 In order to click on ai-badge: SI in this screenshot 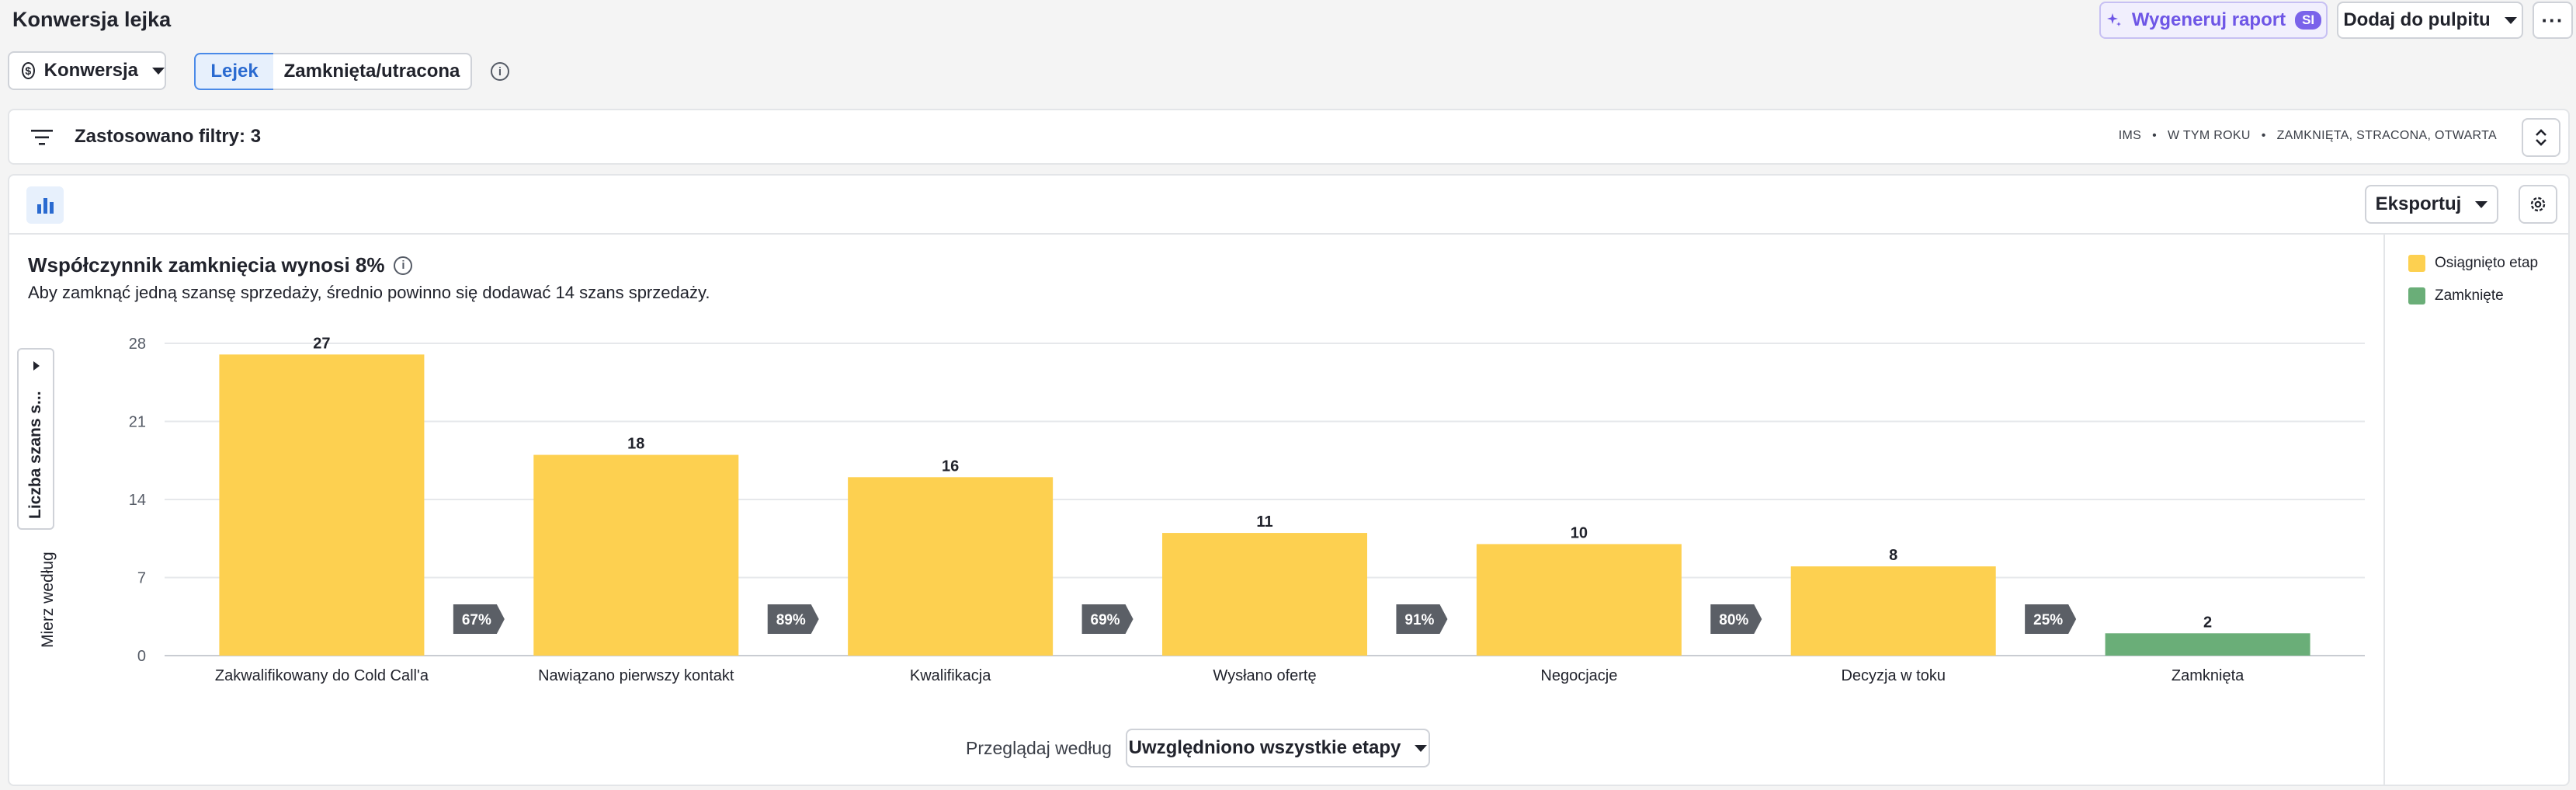, I will do `click(2308, 20)`.